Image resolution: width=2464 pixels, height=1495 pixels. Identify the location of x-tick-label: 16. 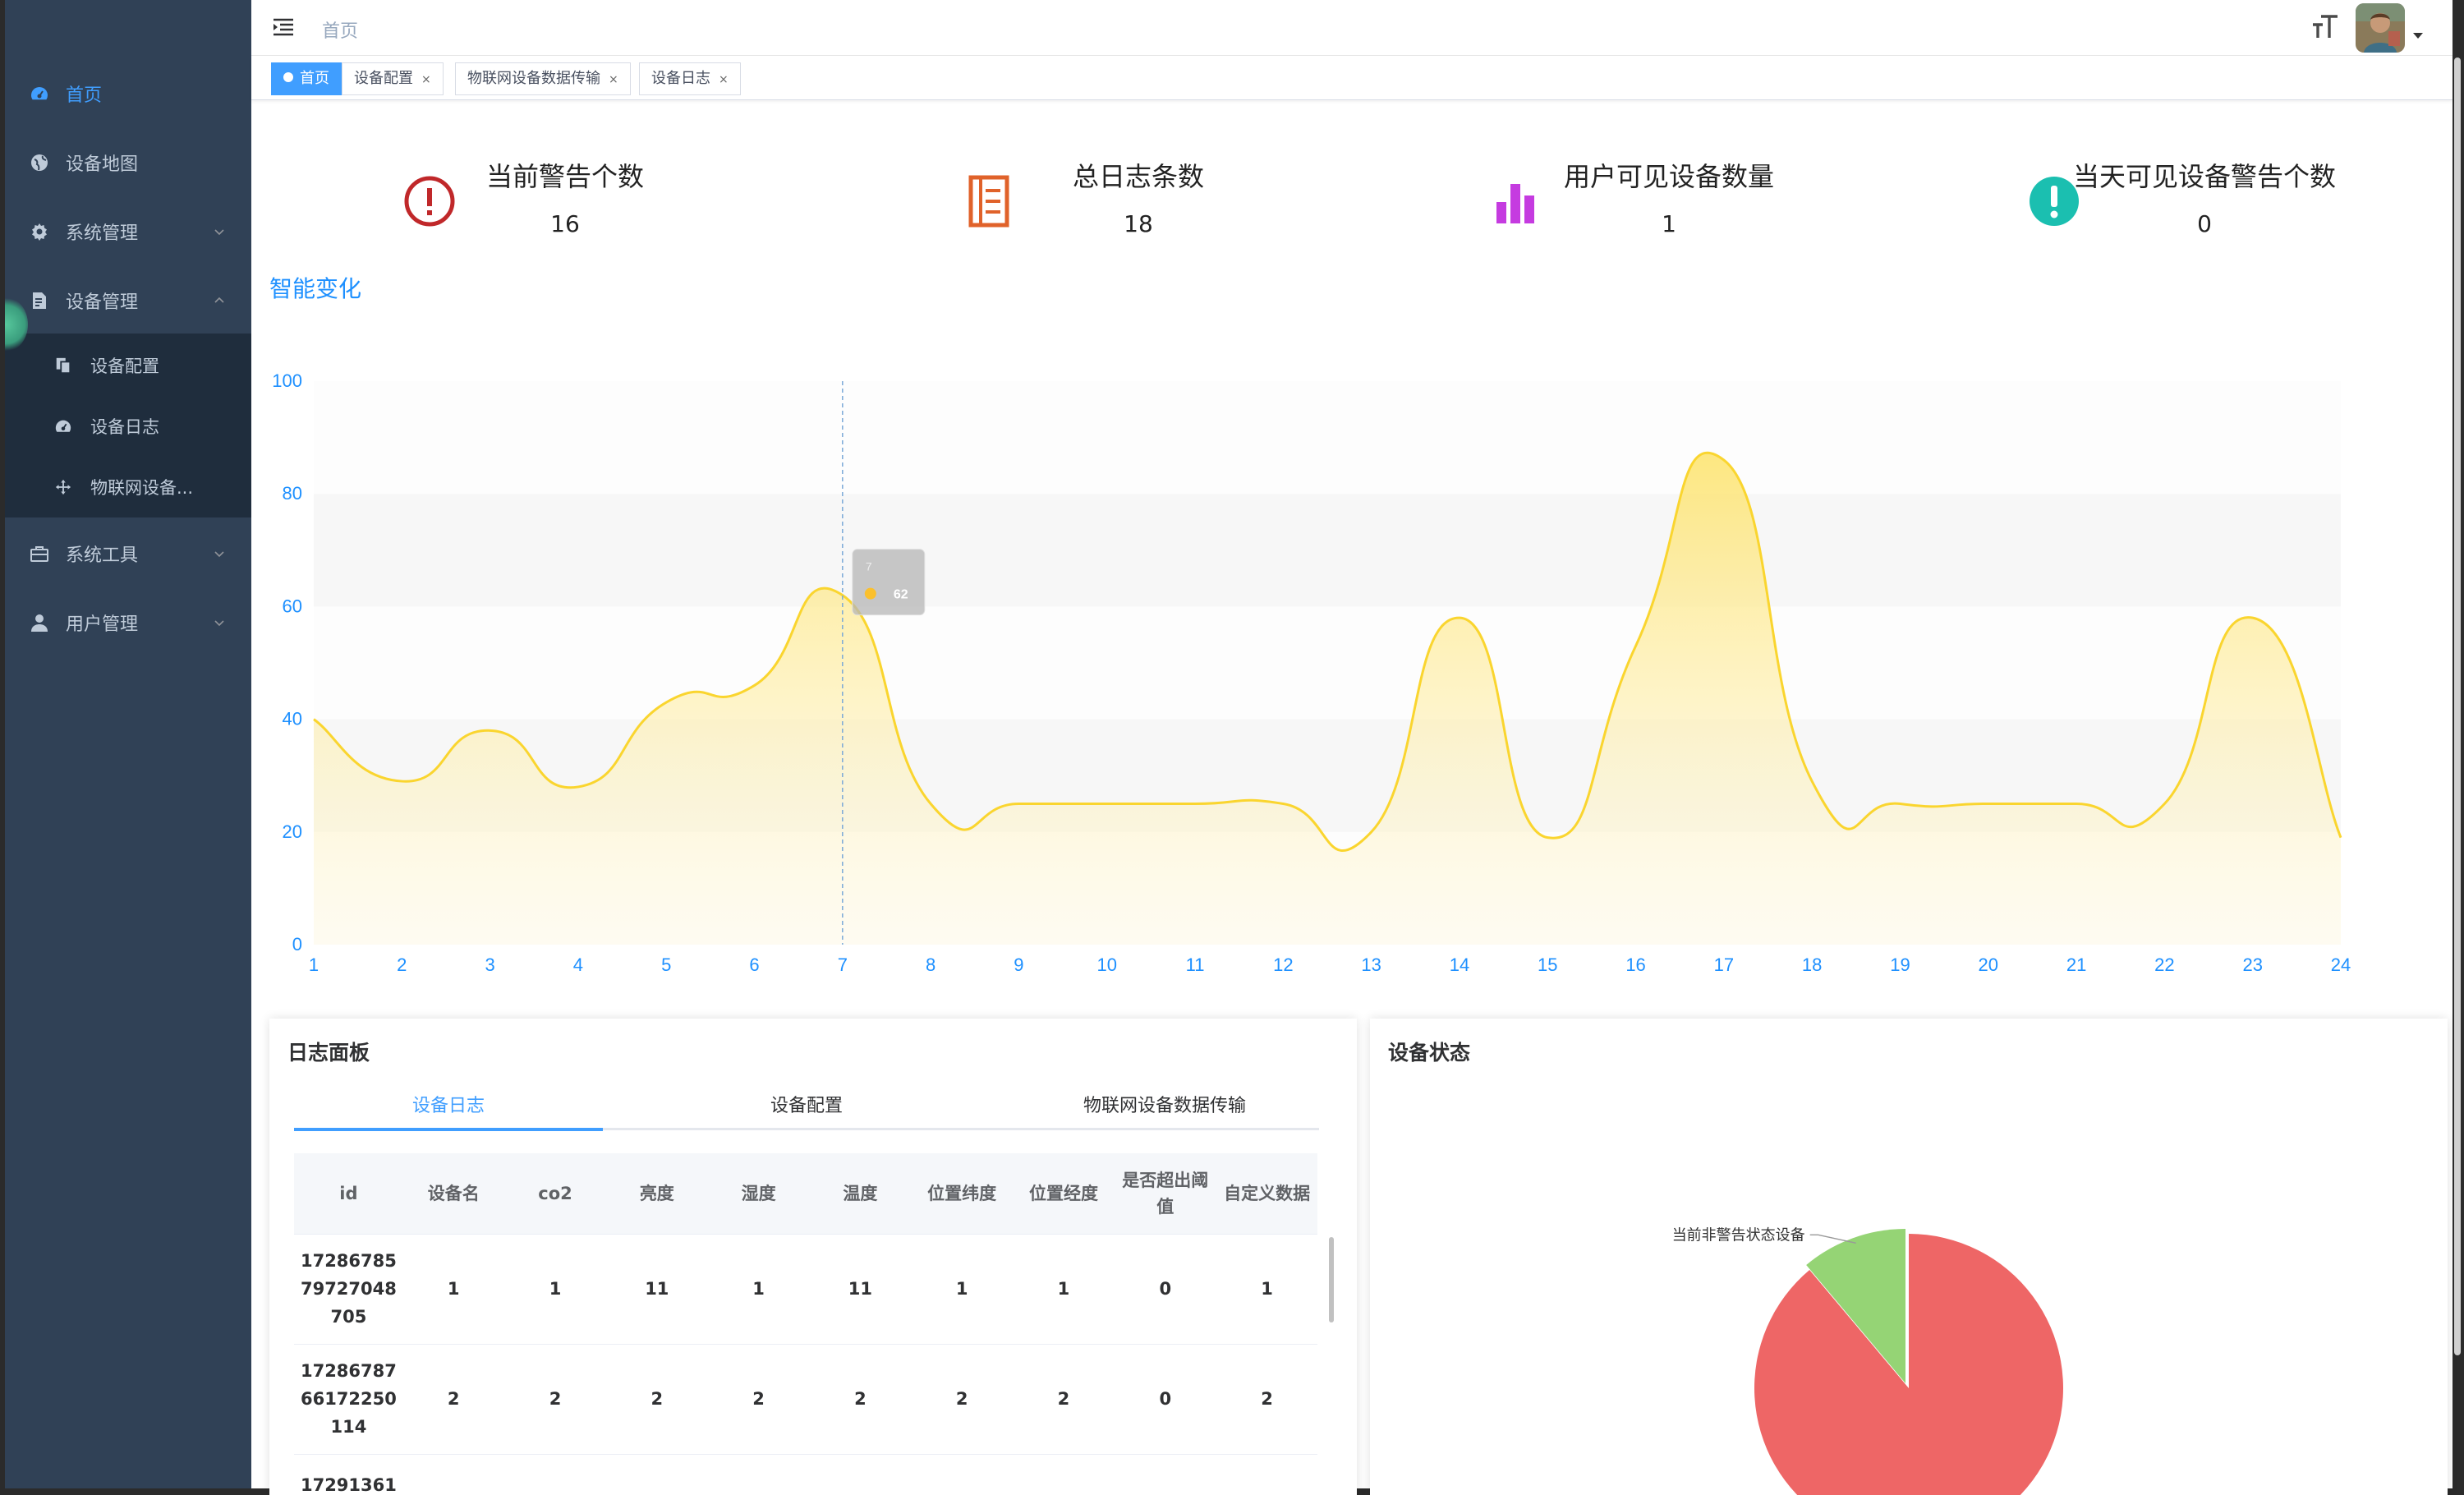
(1635, 964).